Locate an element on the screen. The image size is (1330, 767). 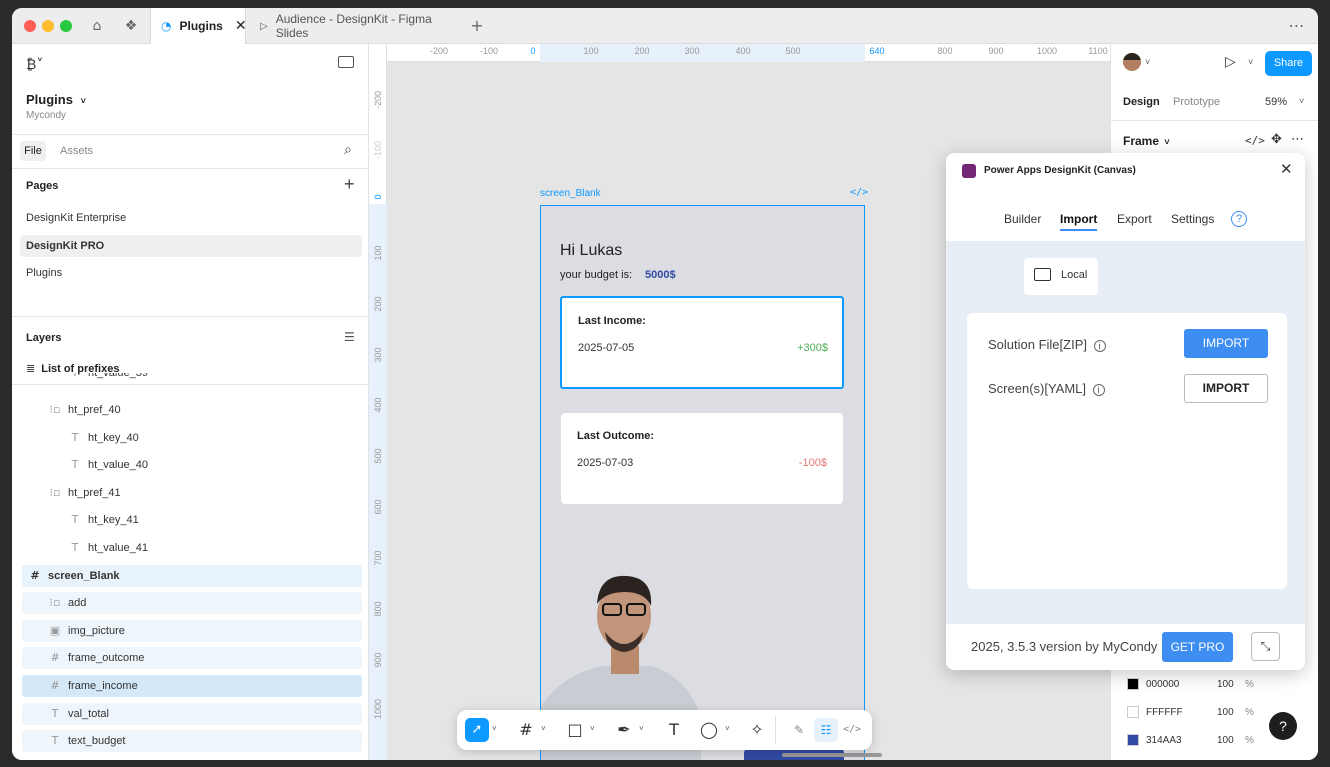
present-options-icon: ˅ is located at coordinates (1250, 62).